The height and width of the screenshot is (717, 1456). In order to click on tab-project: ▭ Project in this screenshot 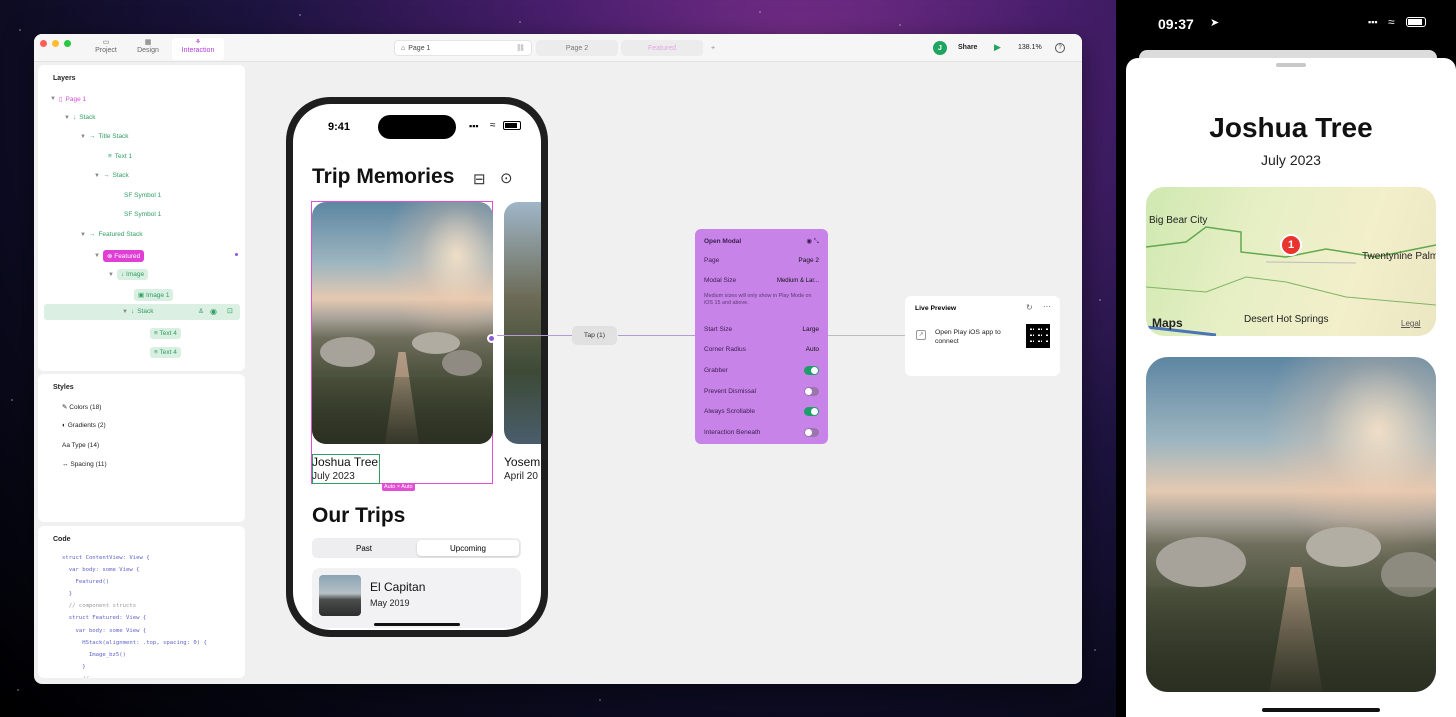, I will do `click(106, 49)`.